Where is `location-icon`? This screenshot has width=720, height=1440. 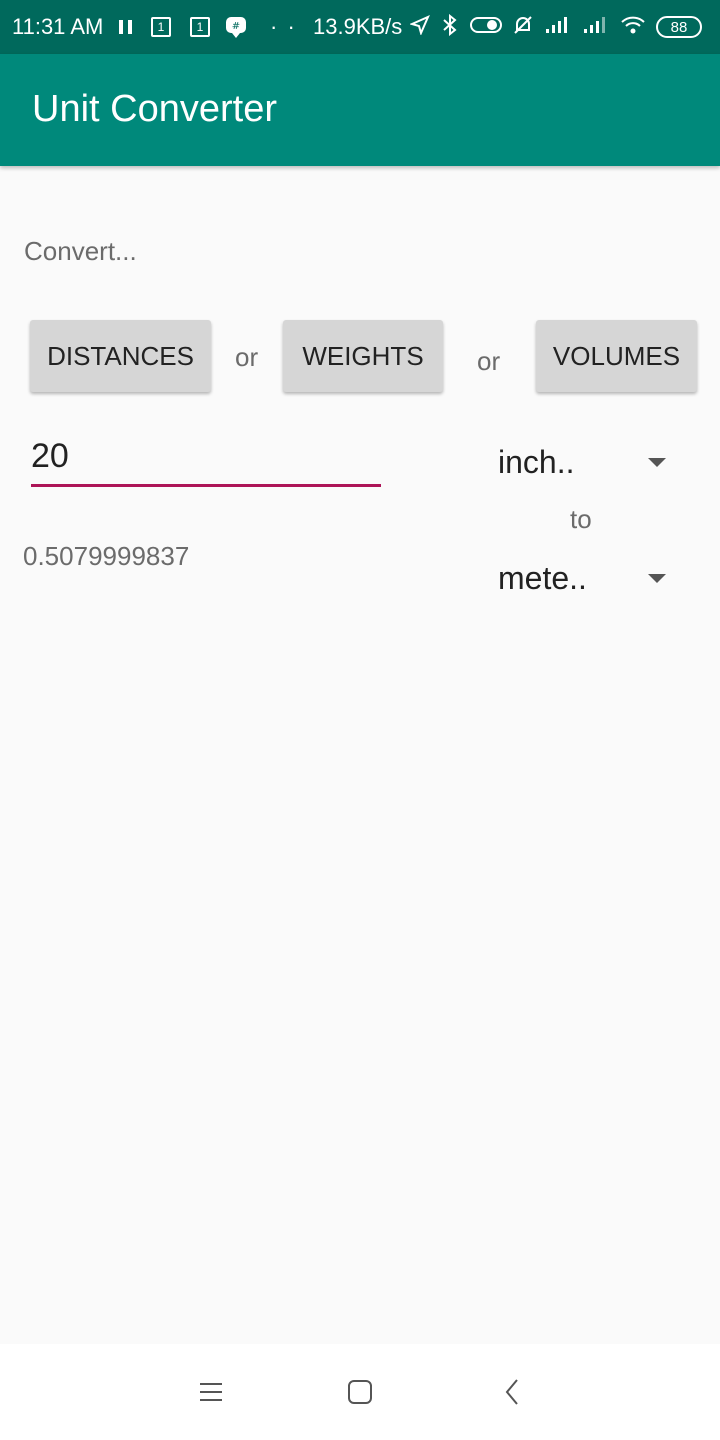
location-icon is located at coordinates (419, 27).